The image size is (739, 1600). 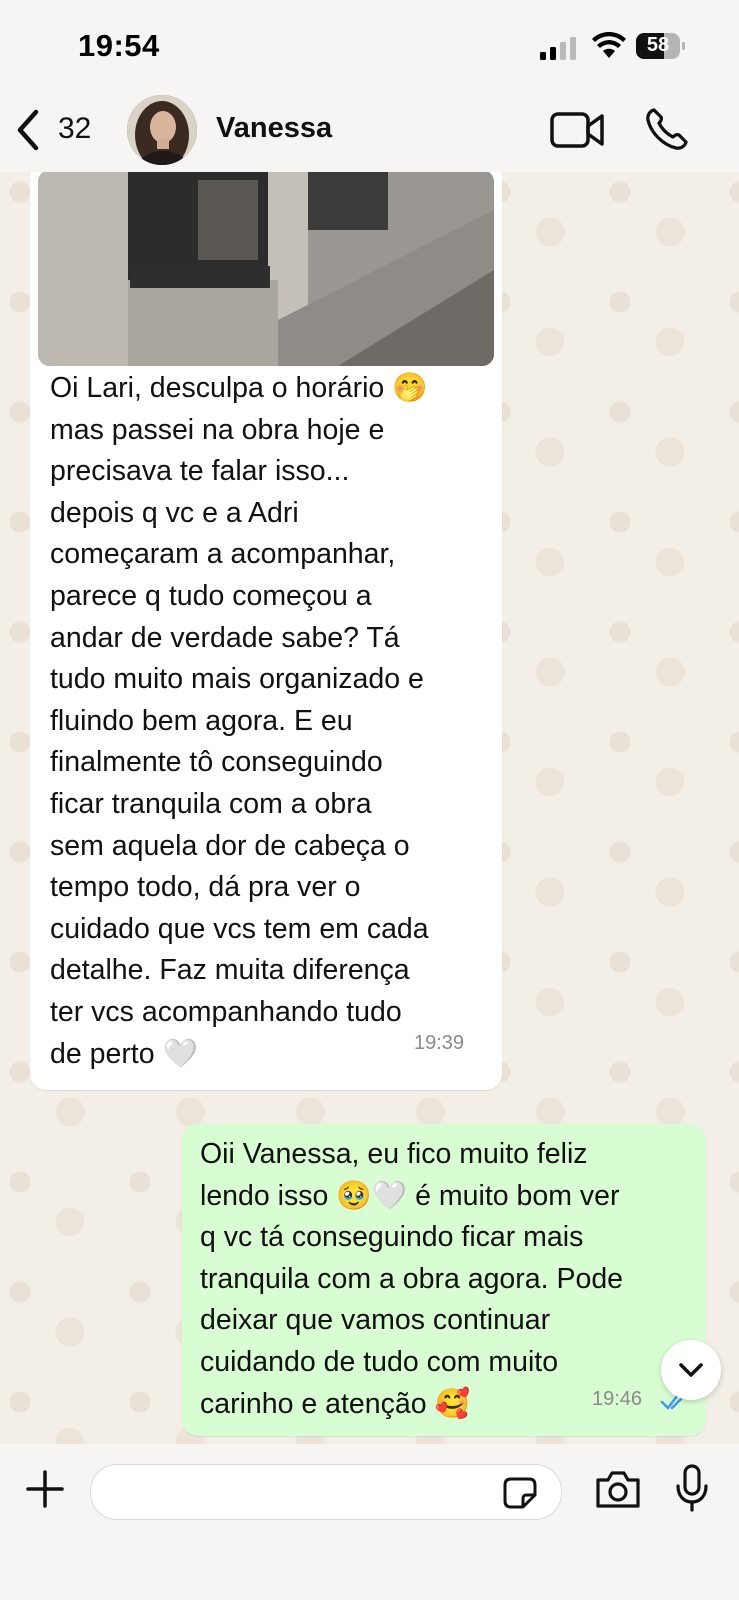 What do you see at coordinates (667, 129) in the screenshot?
I see `phone-icon` at bounding box center [667, 129].